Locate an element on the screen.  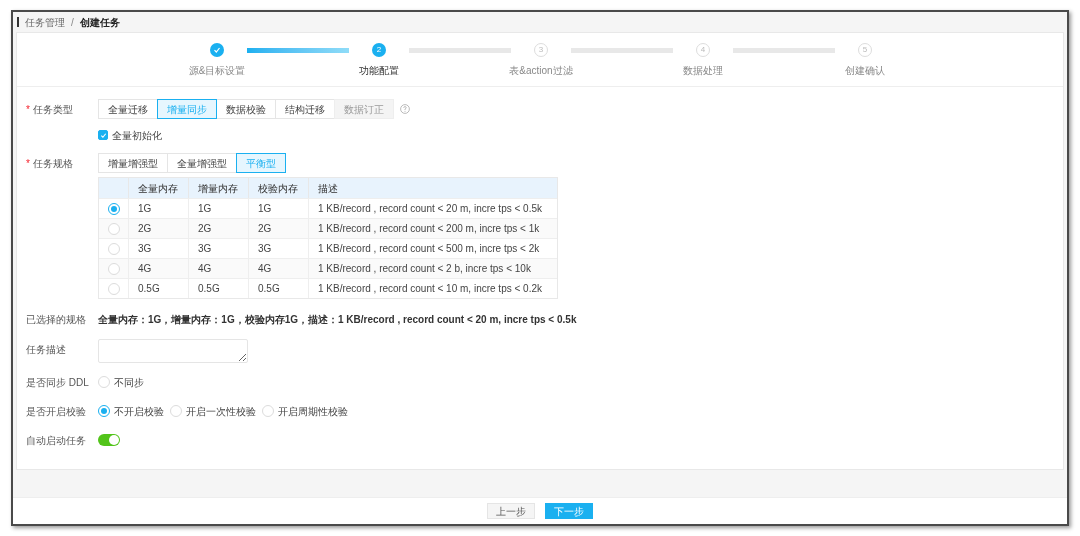
step-label: 源&目标设置 is located at coordinates (217, 71).